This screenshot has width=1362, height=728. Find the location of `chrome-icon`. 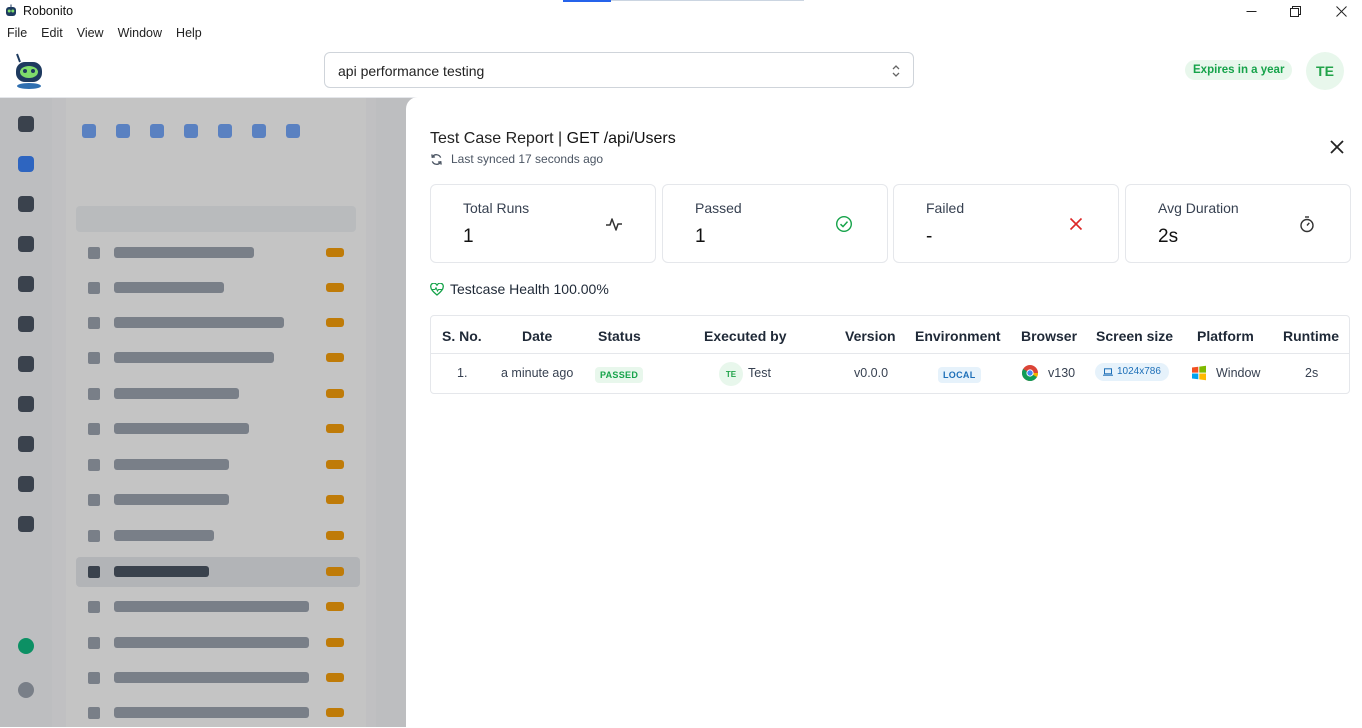

chrome-icon is located at coordinates (1030, 373).